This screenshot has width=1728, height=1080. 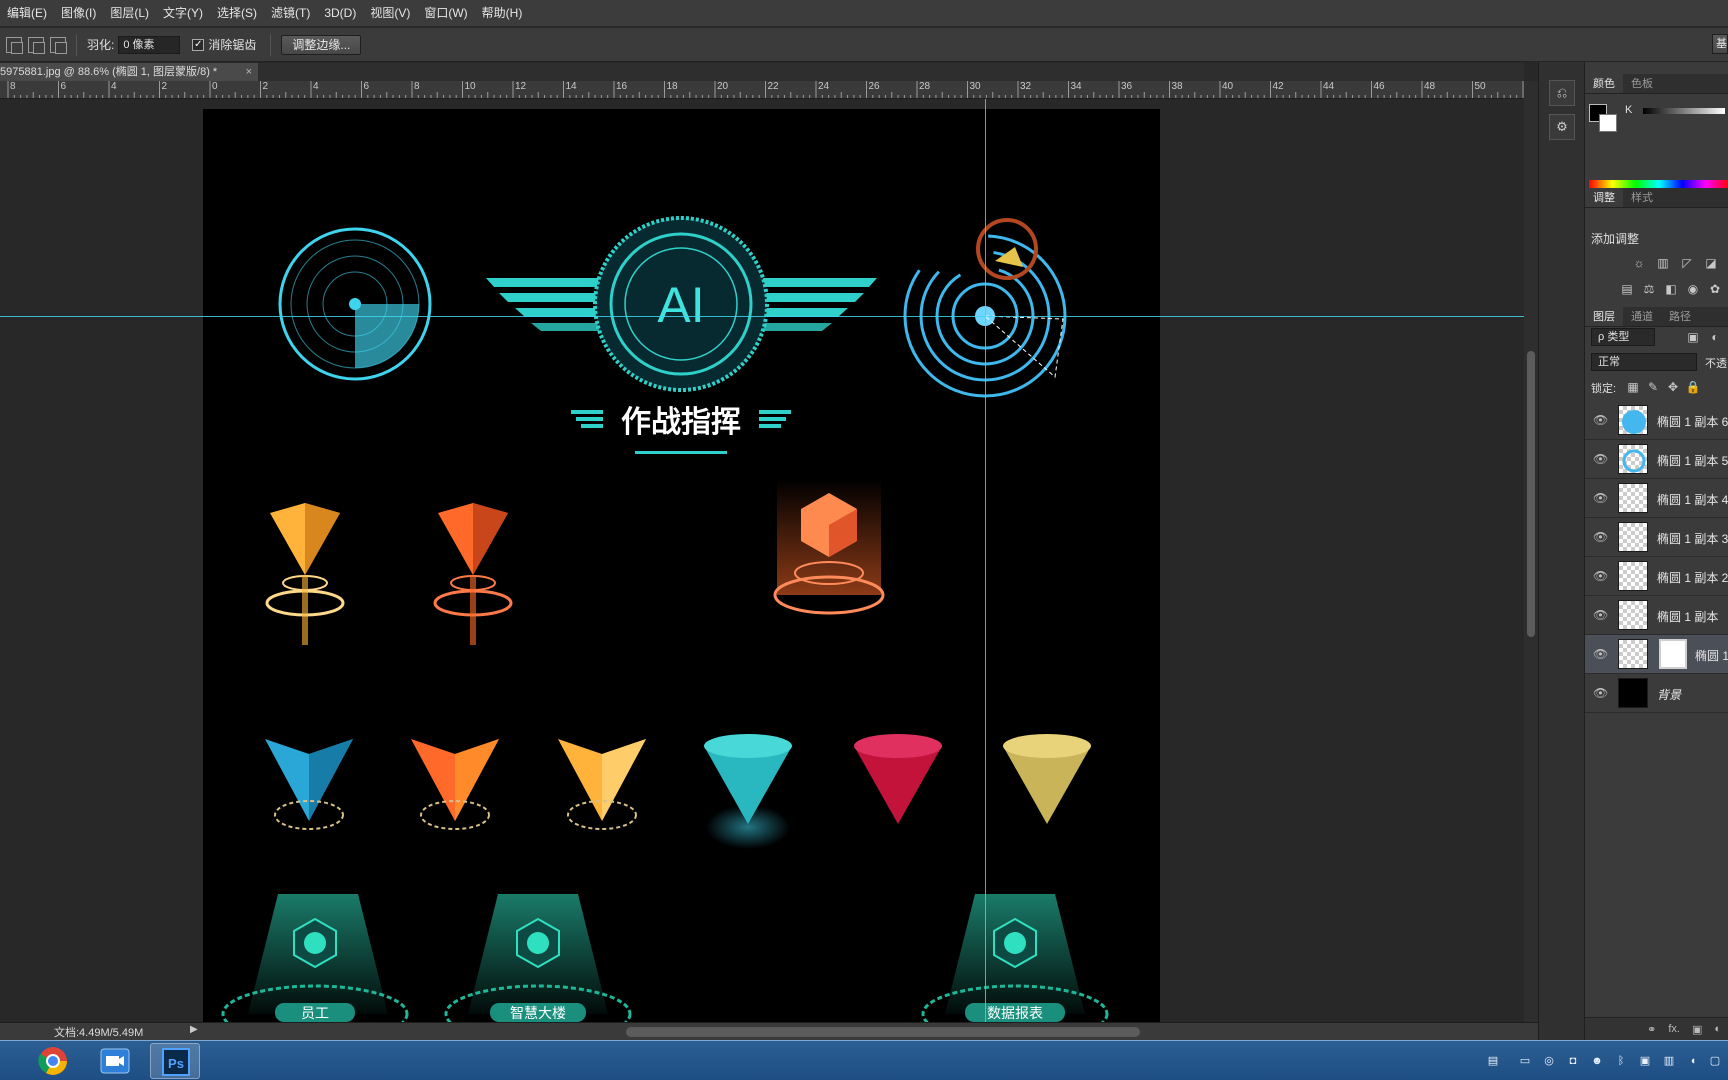 What do you see at coordinates (1642, 83) in the screenshot?
I see `tab-swatches: 色板` at bounding box center [1642, 83].